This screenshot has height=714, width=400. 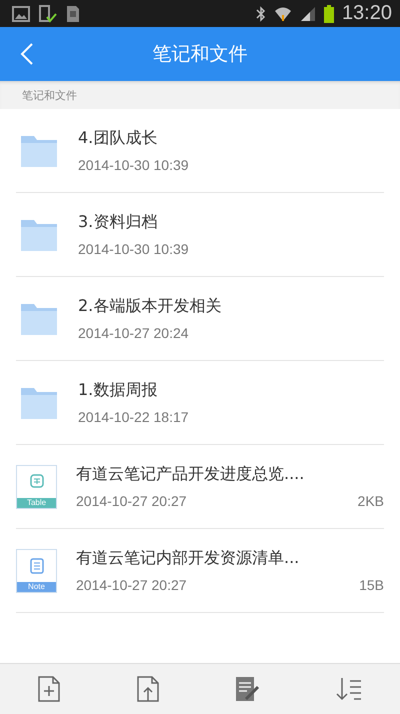 I want to click on list-item: 2.各端版本开发相关 2014-10-27 20:24, so click(x=200, y=319).